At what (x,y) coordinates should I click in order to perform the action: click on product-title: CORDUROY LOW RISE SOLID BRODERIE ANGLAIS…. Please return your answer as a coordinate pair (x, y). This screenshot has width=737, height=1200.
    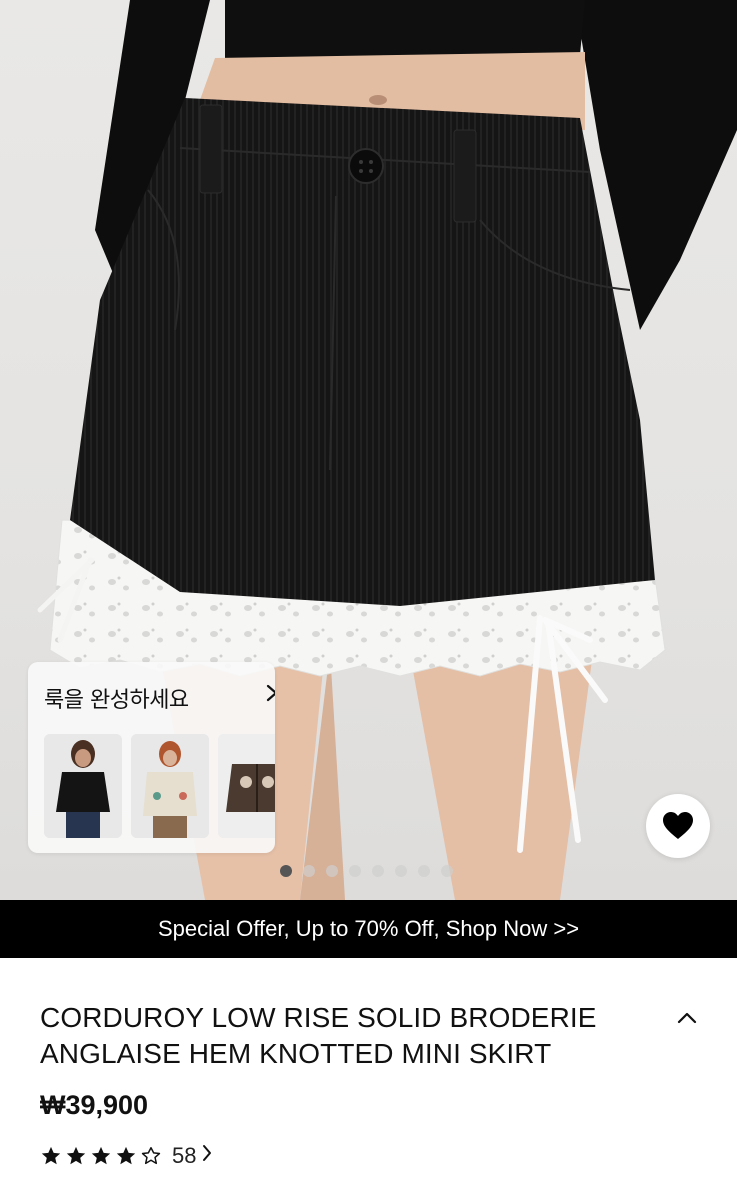
    Looking at the image, I should click on (318, 1035).